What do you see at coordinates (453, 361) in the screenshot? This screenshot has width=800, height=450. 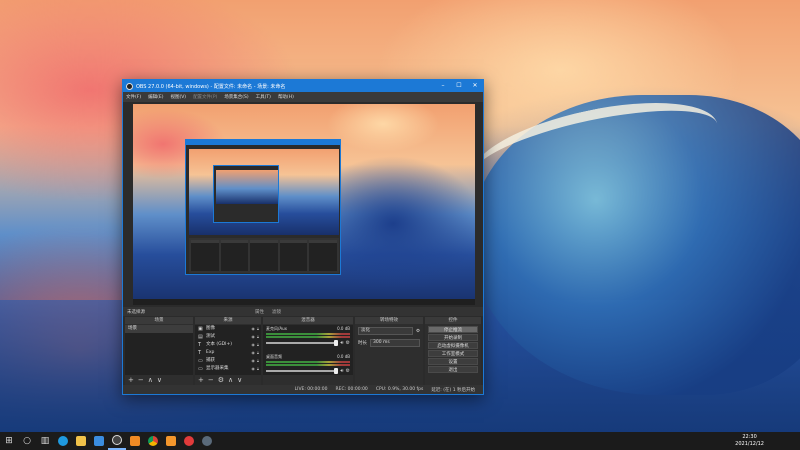 I see `control-button: 设置` at bounding box center [453, 361].